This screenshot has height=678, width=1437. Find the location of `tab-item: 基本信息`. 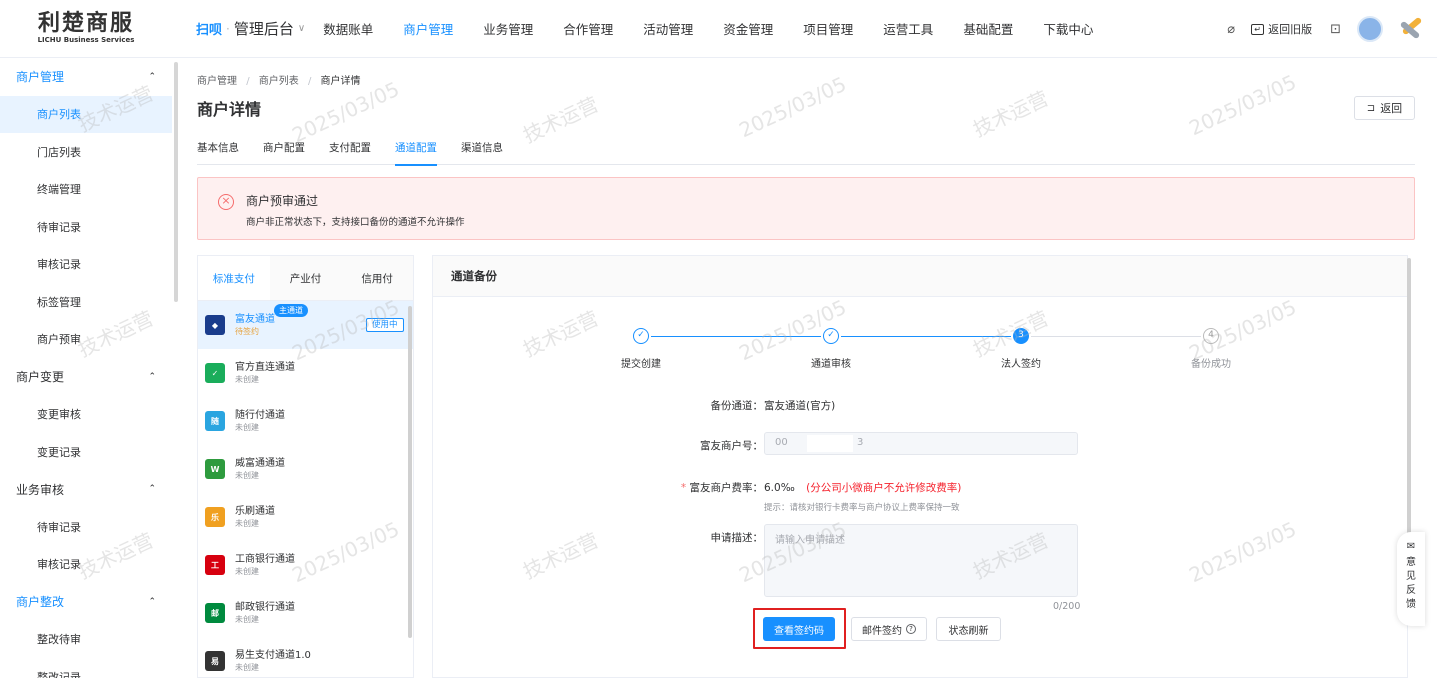

tab-item: 基本信息 is located at coordinates (218, 153).